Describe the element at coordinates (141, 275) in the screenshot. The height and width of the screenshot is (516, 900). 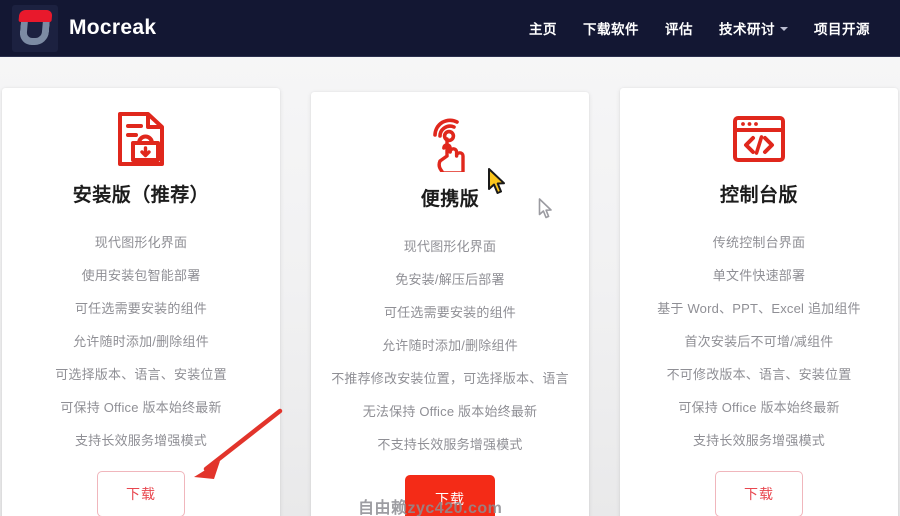
I see `feature-item: 使用安装包智能部署` at that location.